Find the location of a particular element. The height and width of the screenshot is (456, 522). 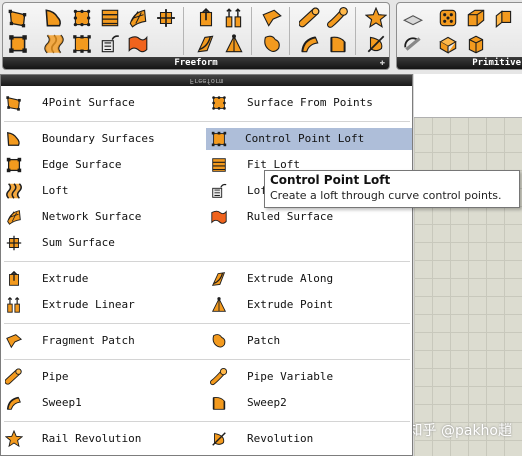

menu-item-network-surface: Network Surface is located at coordinates (101, 217).